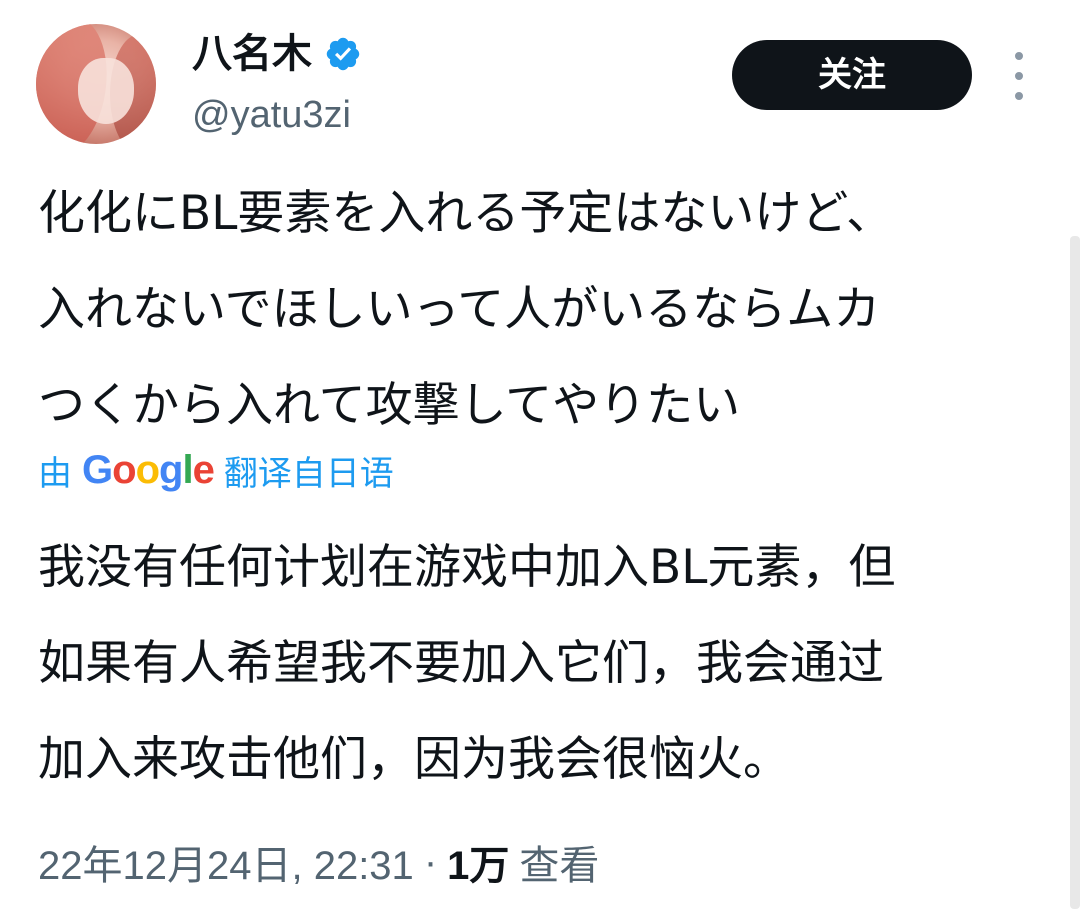 The height and width of the screenshot is (909, 1080). I want to click on follow-button: 关注, so click(852, 75).